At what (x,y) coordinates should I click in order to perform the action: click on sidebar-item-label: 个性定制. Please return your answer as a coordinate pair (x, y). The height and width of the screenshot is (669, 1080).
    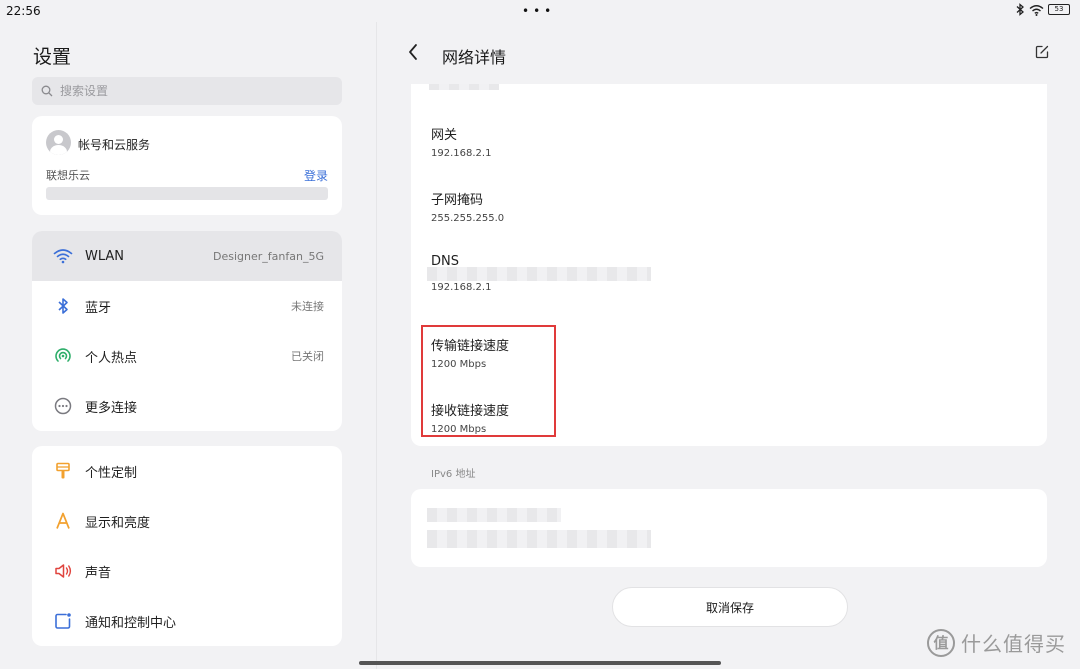
    Looking at the image, I should click on (111, 473).